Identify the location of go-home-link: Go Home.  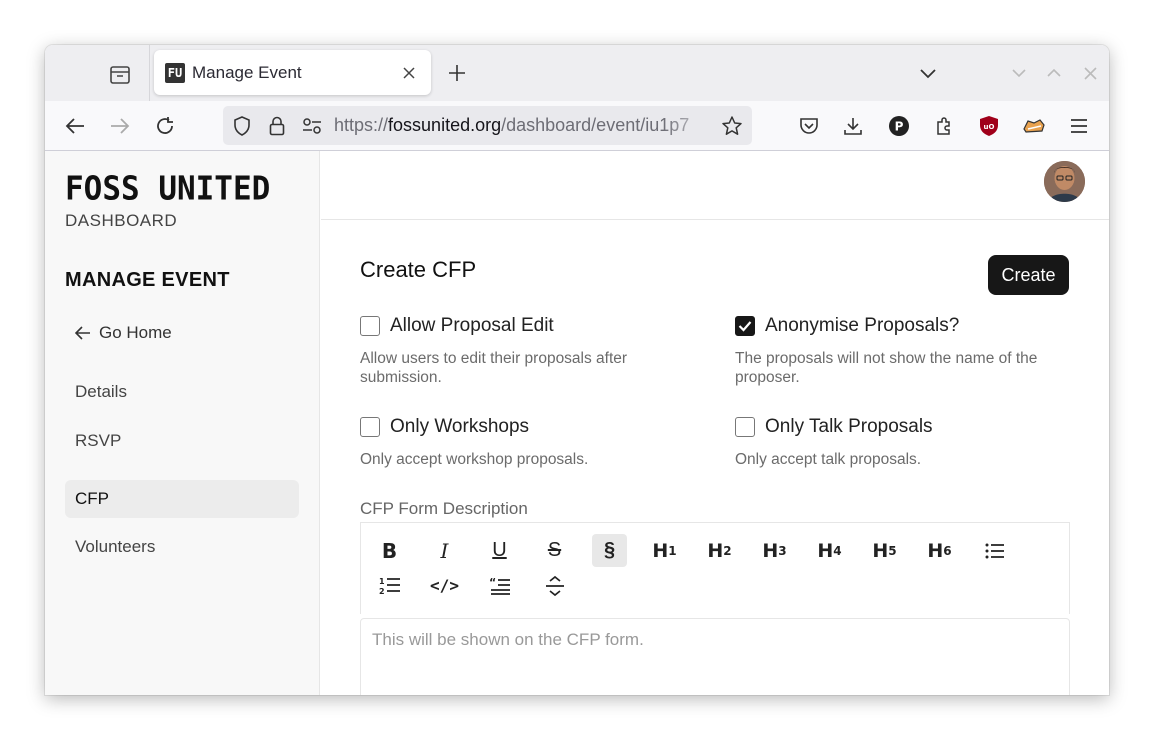
(123, 333).